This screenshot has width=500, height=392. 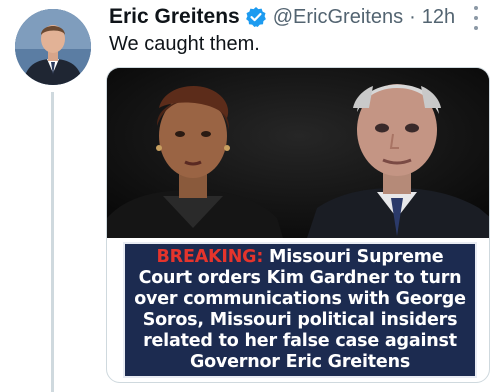 I want to click on breaking-label: BREAKING:, so click(x=210, y=257).